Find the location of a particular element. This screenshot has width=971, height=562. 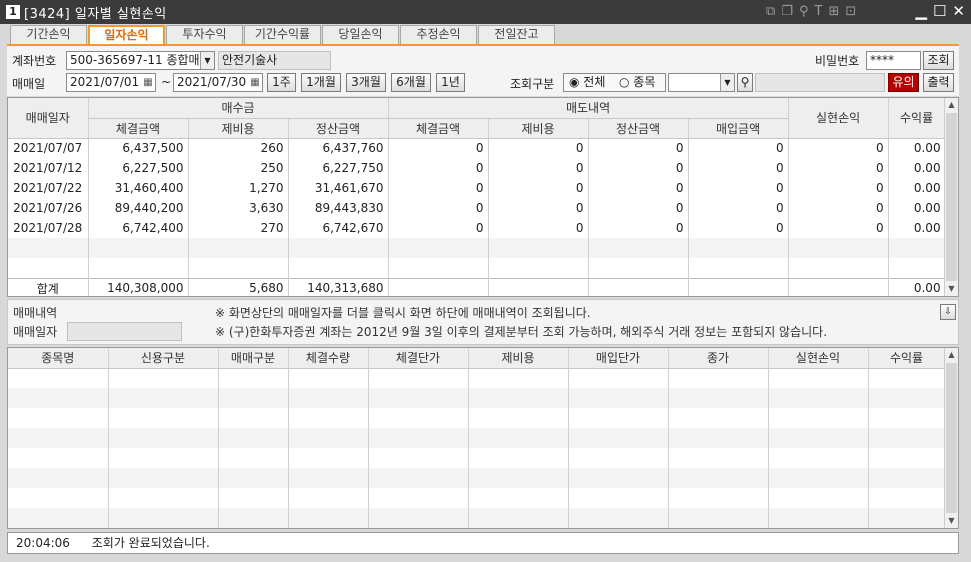

close-icon: ✕ is located at coordinates (958, 11).